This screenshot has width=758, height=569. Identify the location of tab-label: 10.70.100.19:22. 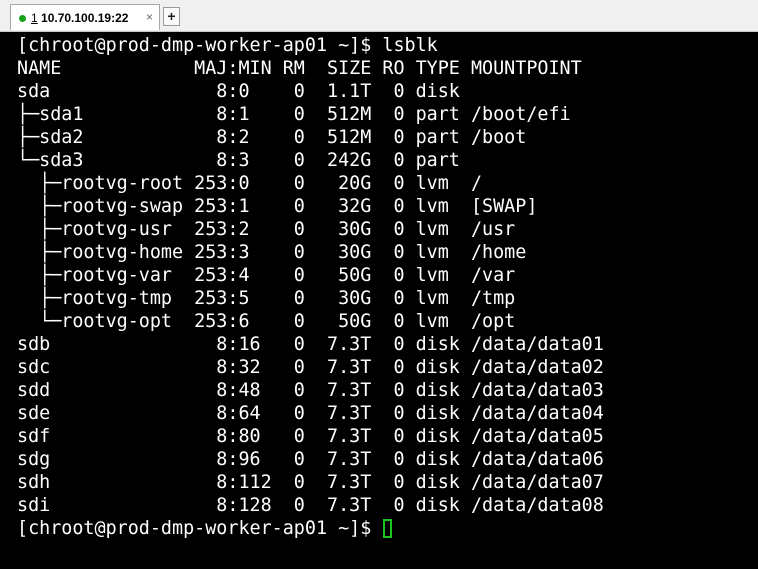
(83, 18).